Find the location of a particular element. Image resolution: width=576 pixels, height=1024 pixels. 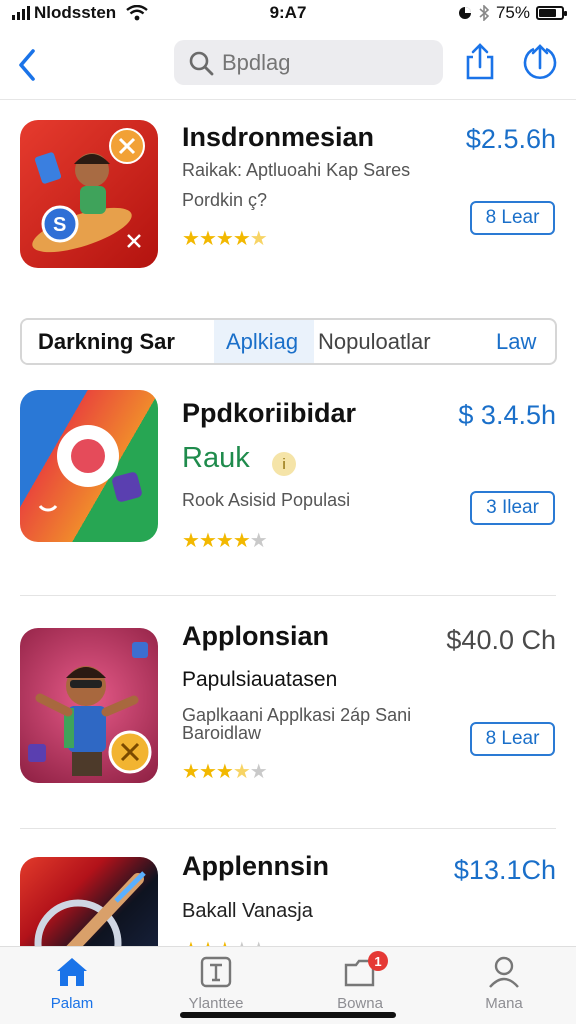

app-price: $13.1Ch is located at coordinates (504, 870).